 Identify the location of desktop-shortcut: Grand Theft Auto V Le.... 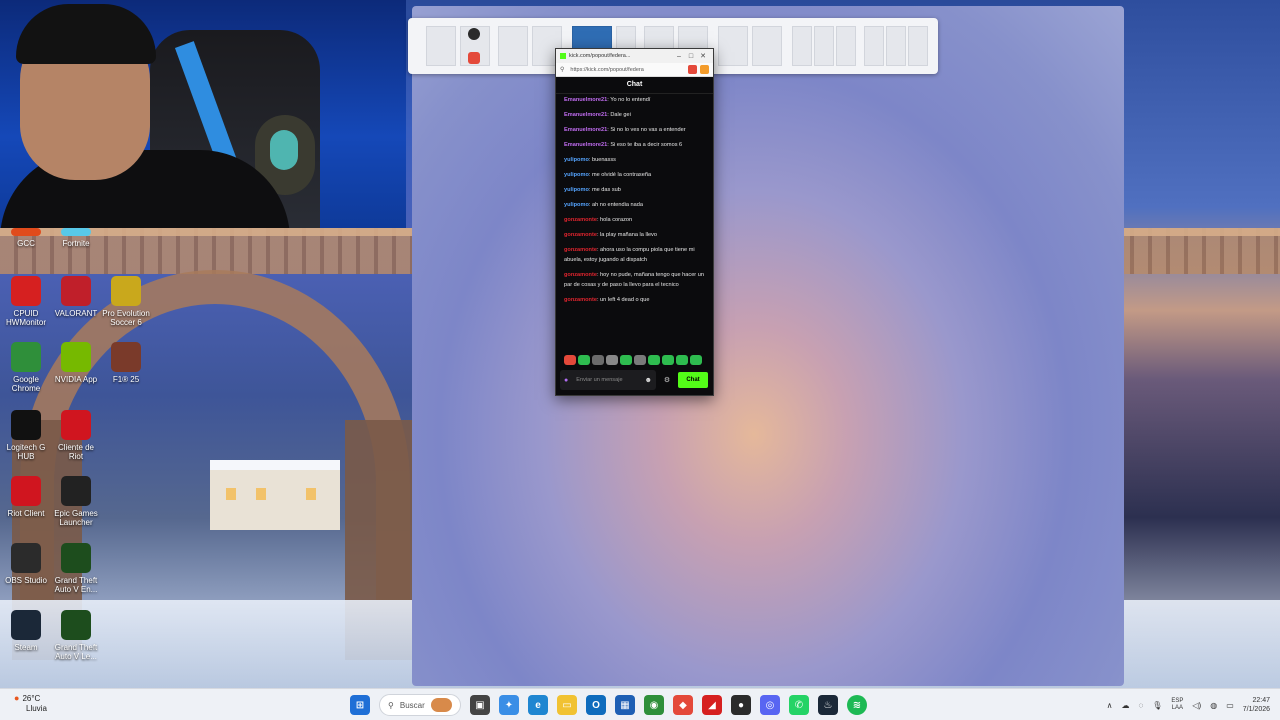
(76, 635).